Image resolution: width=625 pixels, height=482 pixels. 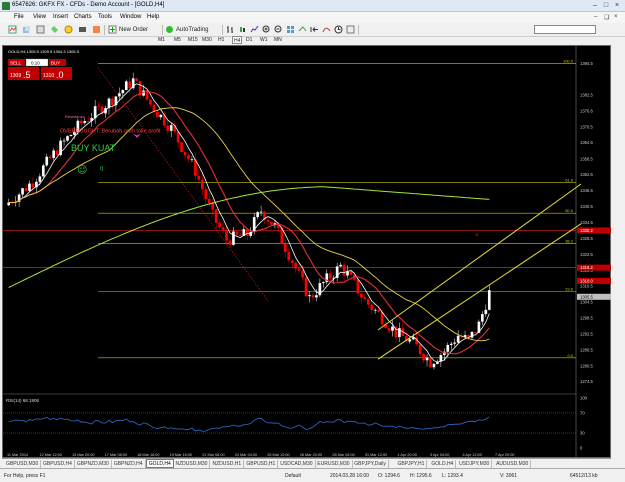 I want to click on navigator-icon, so click(x=68, y=29).